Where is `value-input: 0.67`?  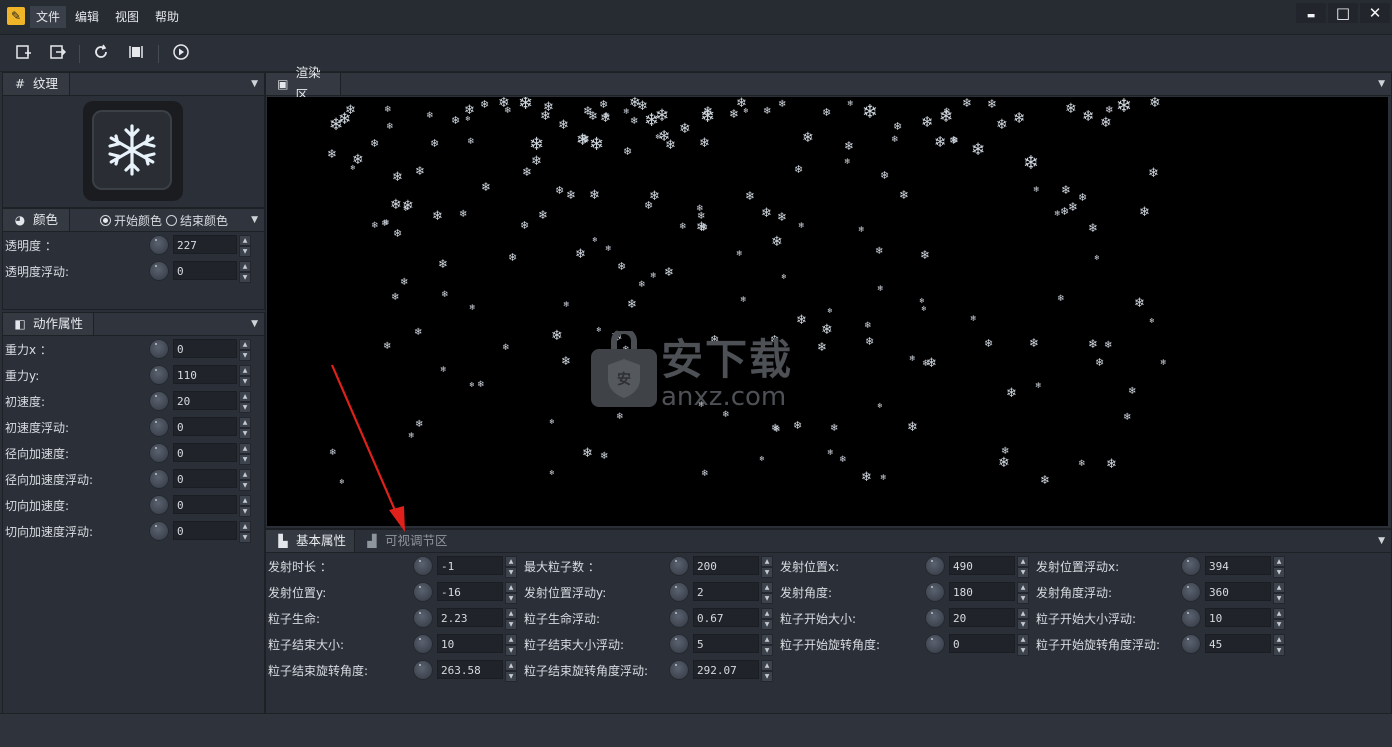
value-input: 0.67 is located at coordinates (726, 617).